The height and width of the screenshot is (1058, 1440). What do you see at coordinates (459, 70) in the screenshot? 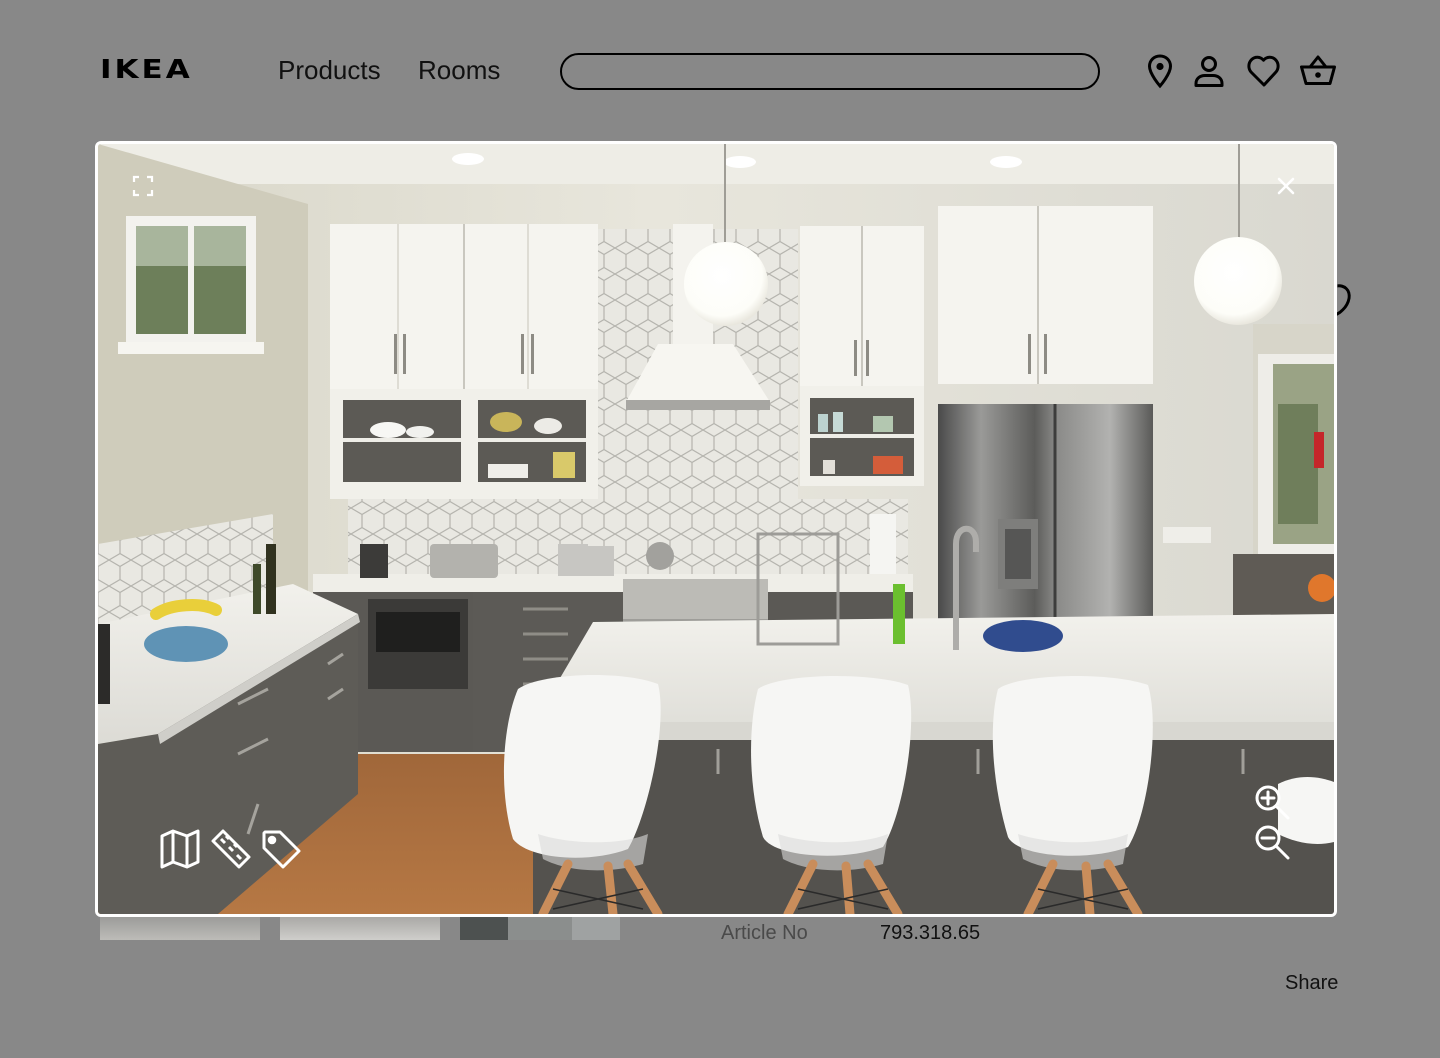
I see `nav-rooms: Rooms` at bounding box center [459, 70].